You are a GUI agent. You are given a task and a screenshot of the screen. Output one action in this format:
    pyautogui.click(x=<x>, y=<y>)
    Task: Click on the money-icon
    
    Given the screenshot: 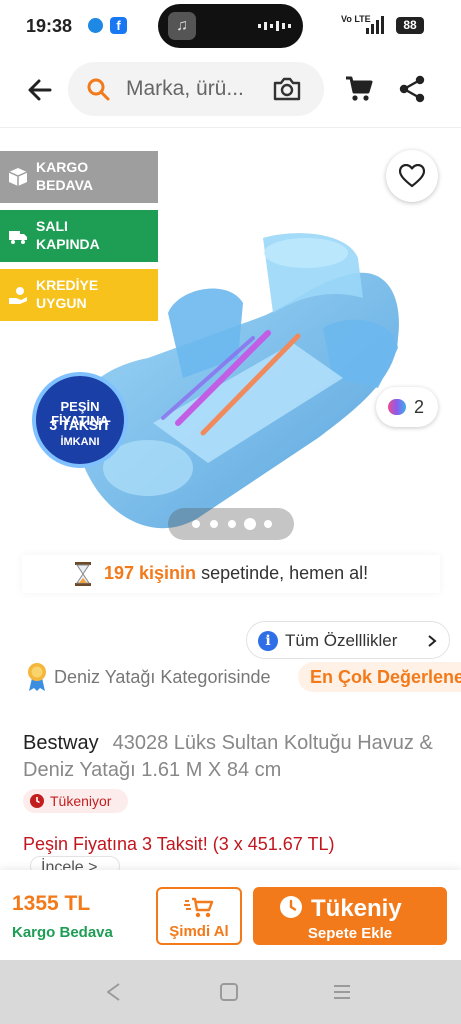 What is the action you would take?
    pyautogui.click(x=18, y=295)
    